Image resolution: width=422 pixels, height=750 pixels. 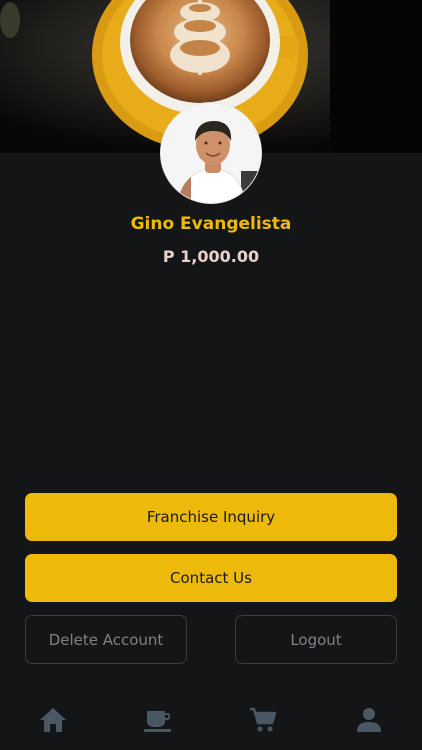 I want to click on delete-account-button: Delete Account, so click(x=106, y=639).